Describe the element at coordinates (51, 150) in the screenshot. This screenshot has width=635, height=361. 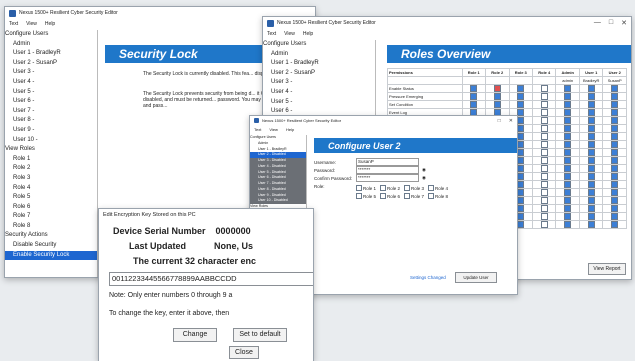
I see `tree-item: View Roles` at that location.